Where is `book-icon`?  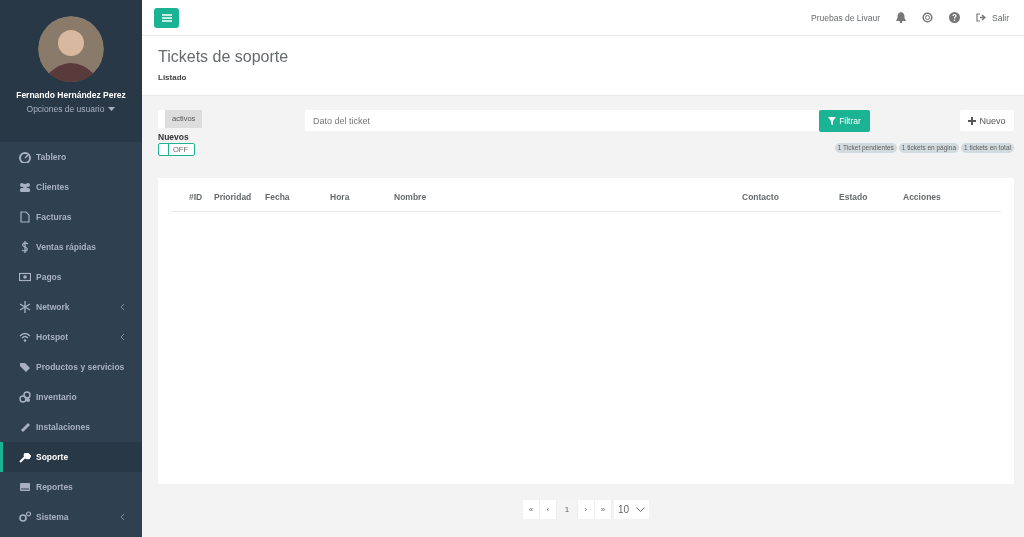 book-icon is located at coordinates (25, 487).